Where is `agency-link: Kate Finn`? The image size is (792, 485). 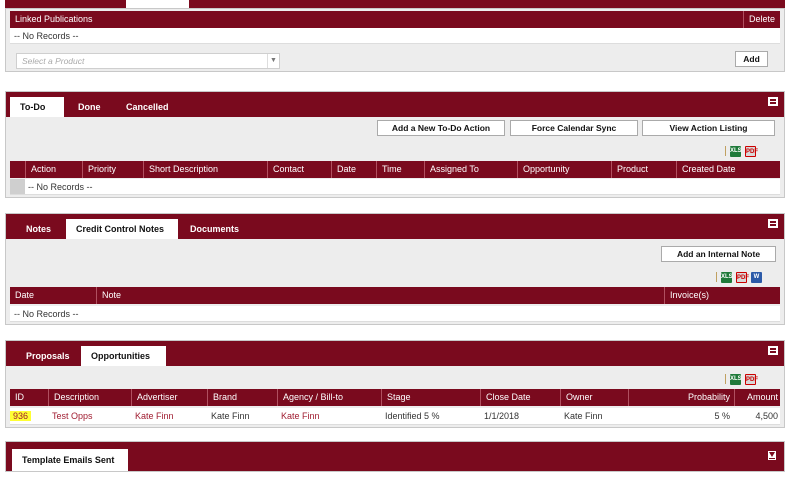
agency-link: Kate Finn is located at coordinates (329, 416).